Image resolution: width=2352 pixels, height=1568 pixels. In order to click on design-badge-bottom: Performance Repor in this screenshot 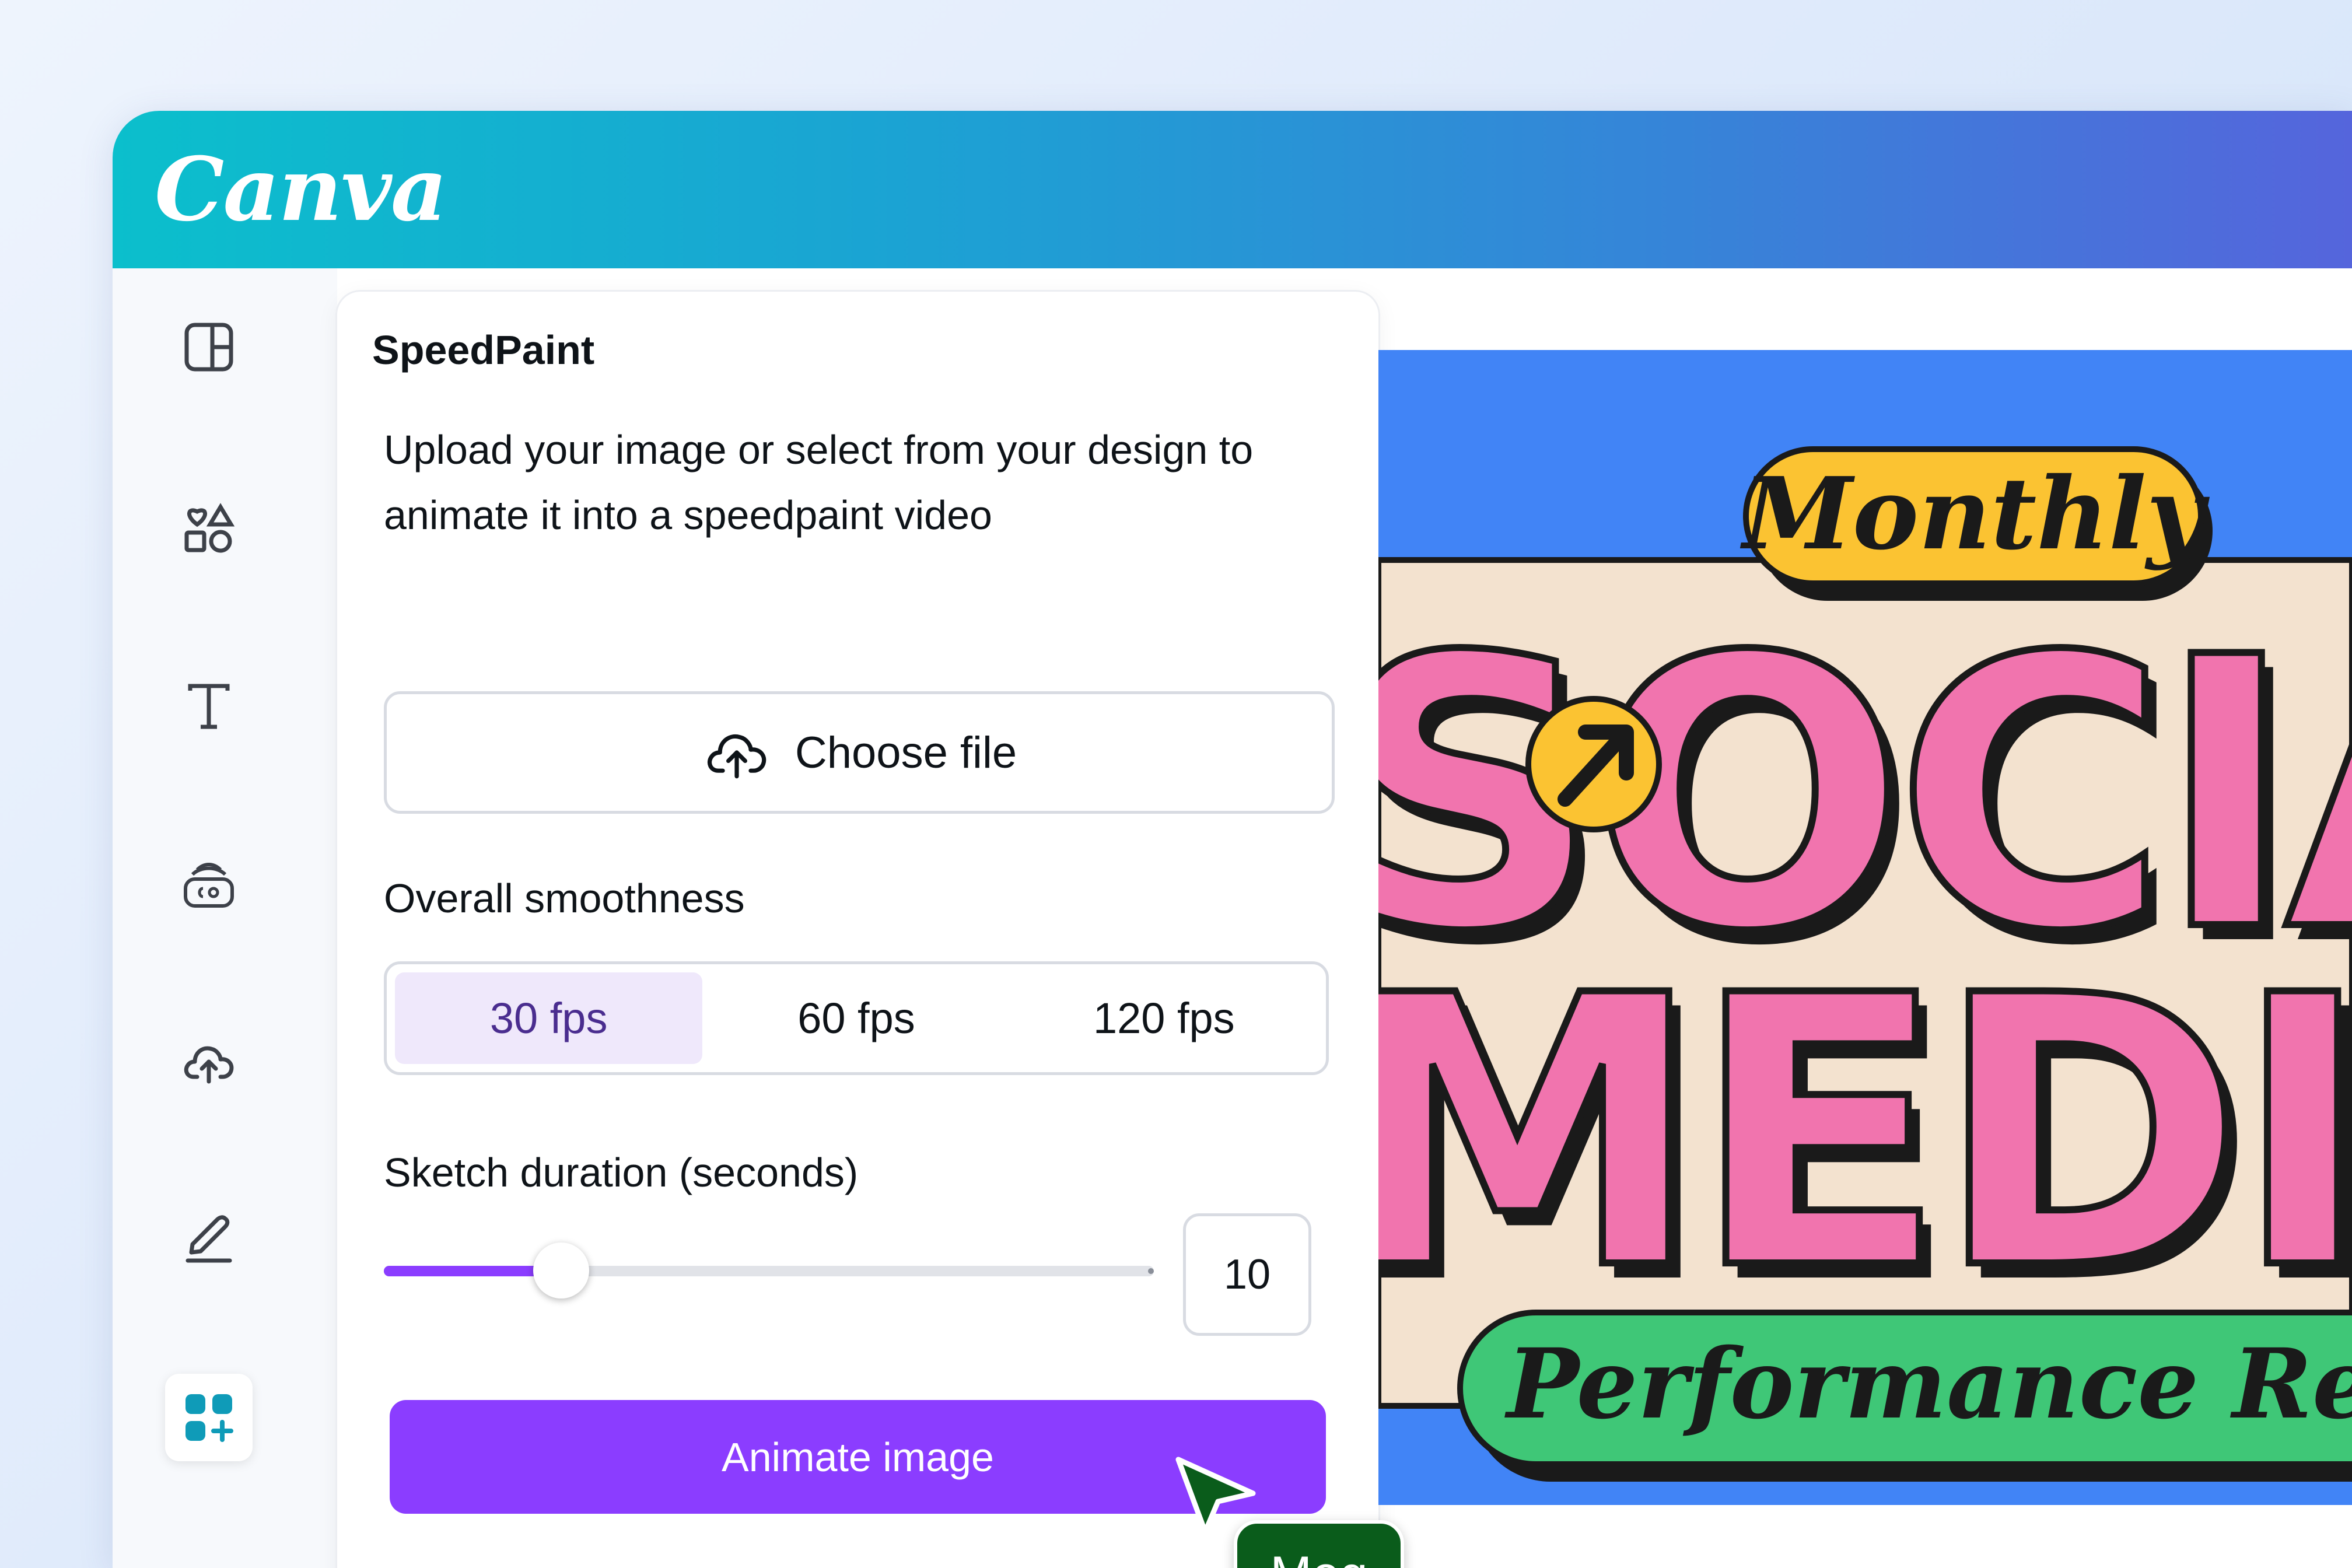, I will do `click(1904, 1396)`.